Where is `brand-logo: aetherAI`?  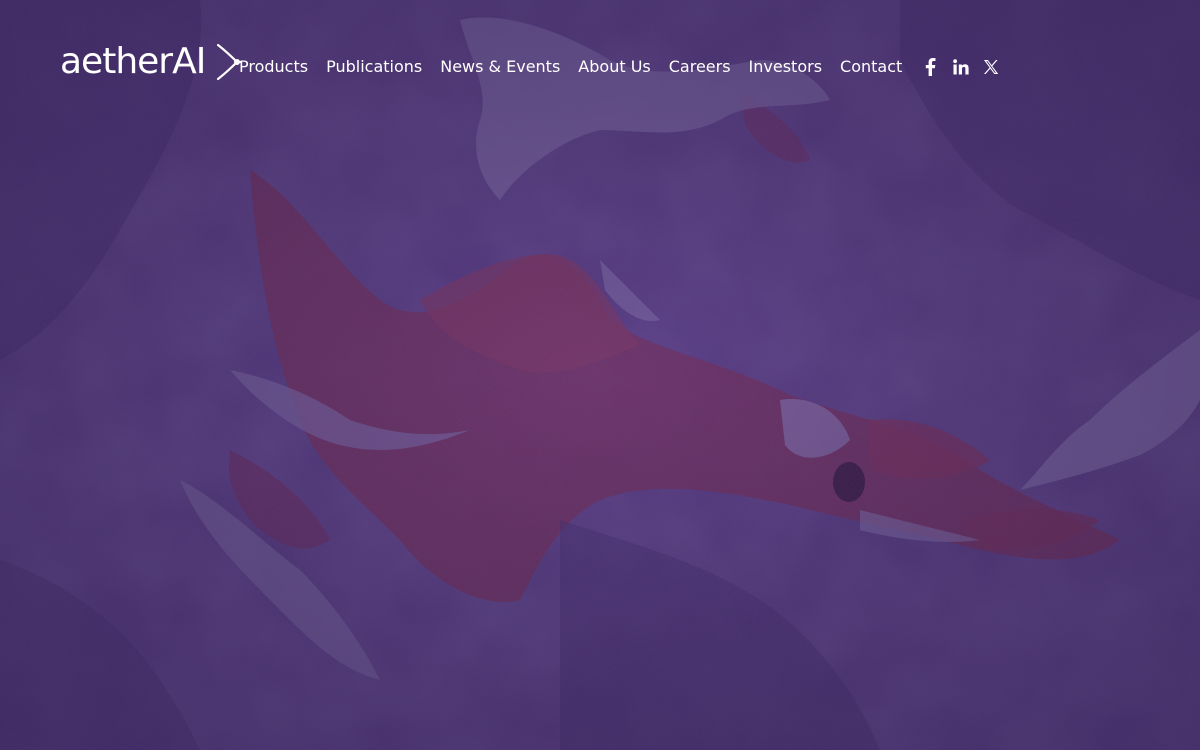 brand-logo: aetherAI is located at coordinates (151, 62).